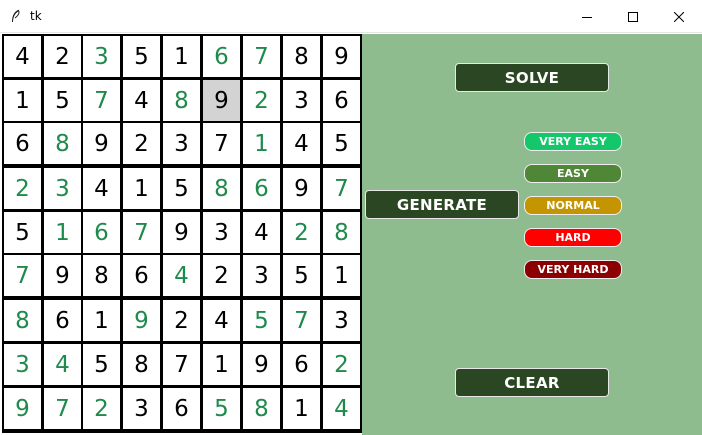 This screenshot has width=702, height=435. I want to click on title-bar: tk, so click(351, 16).